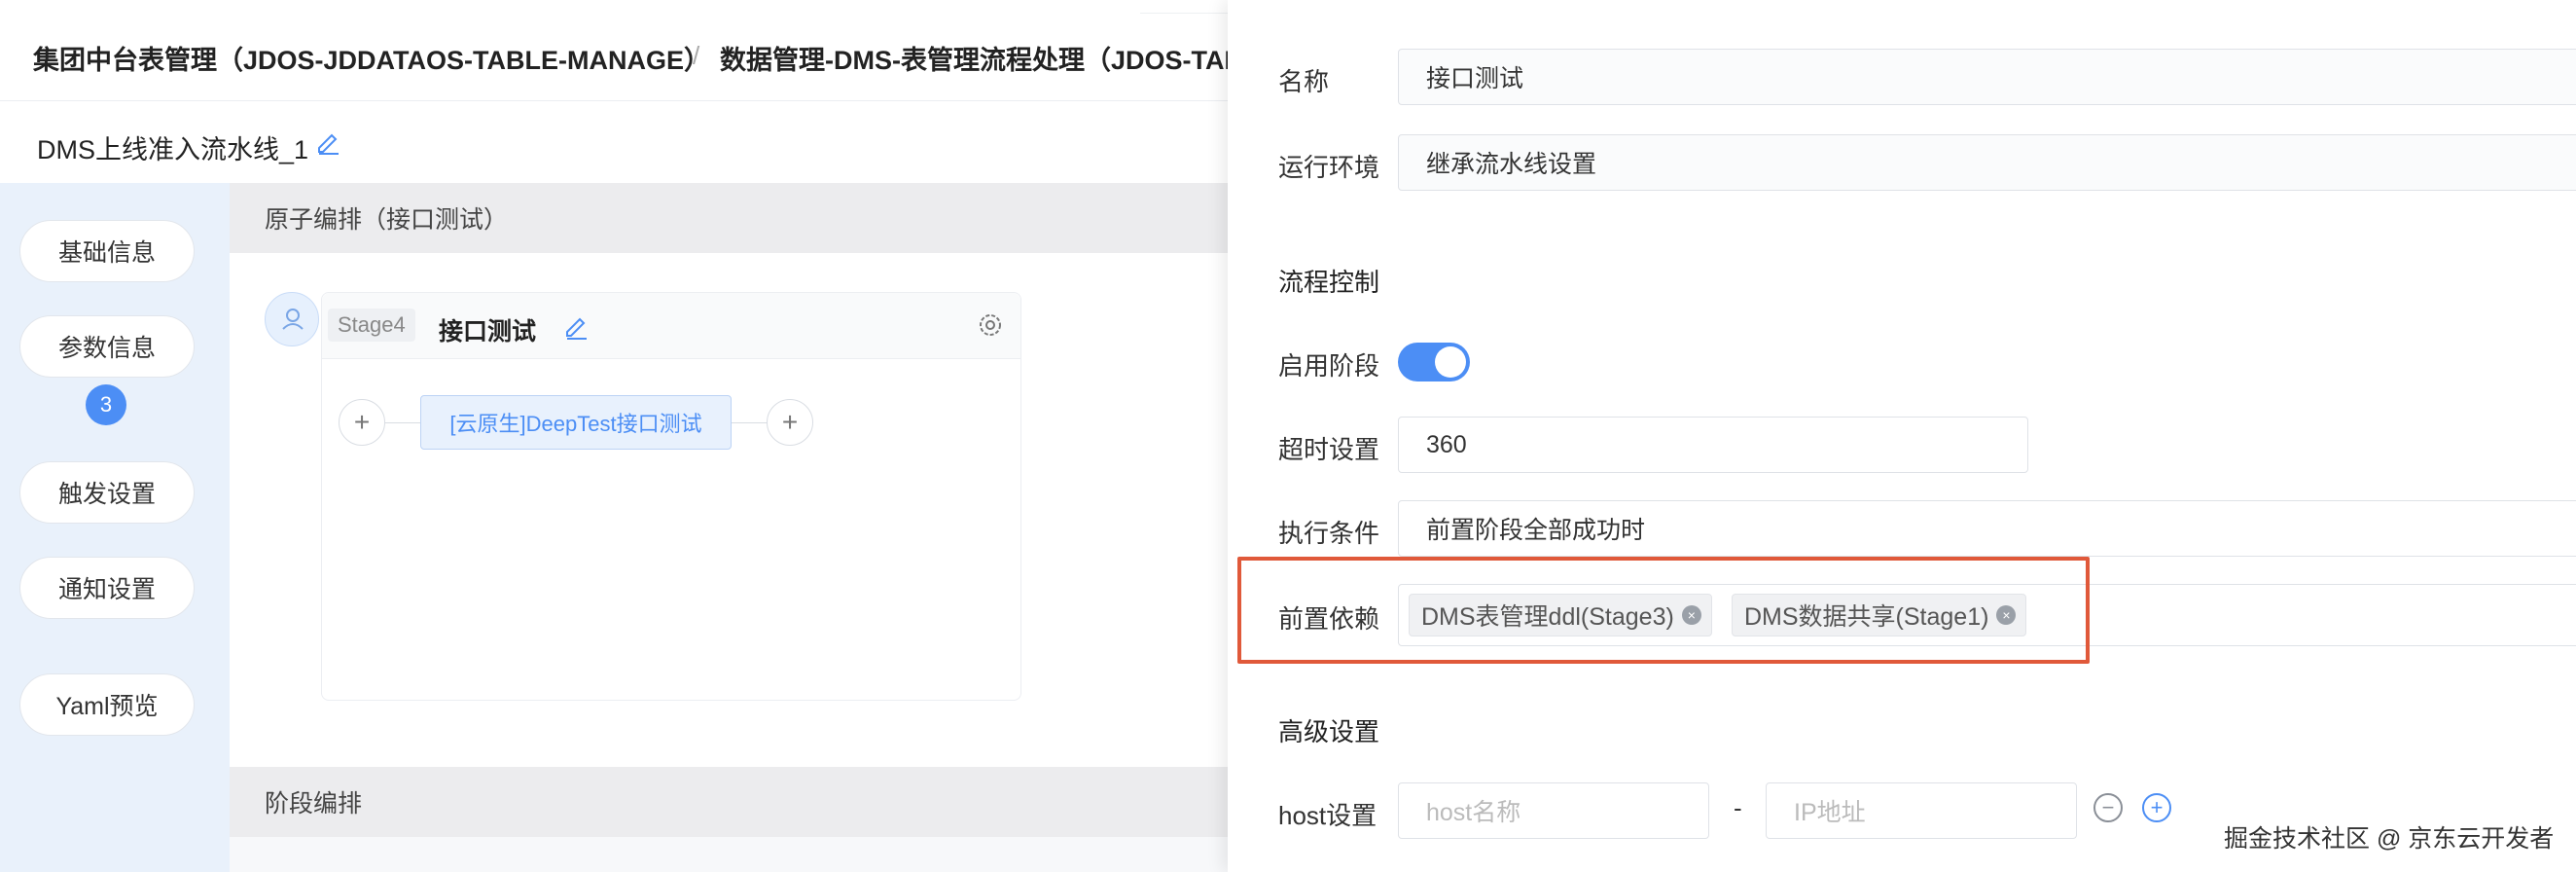  I want to click on gear-icon, so click(990, 325).